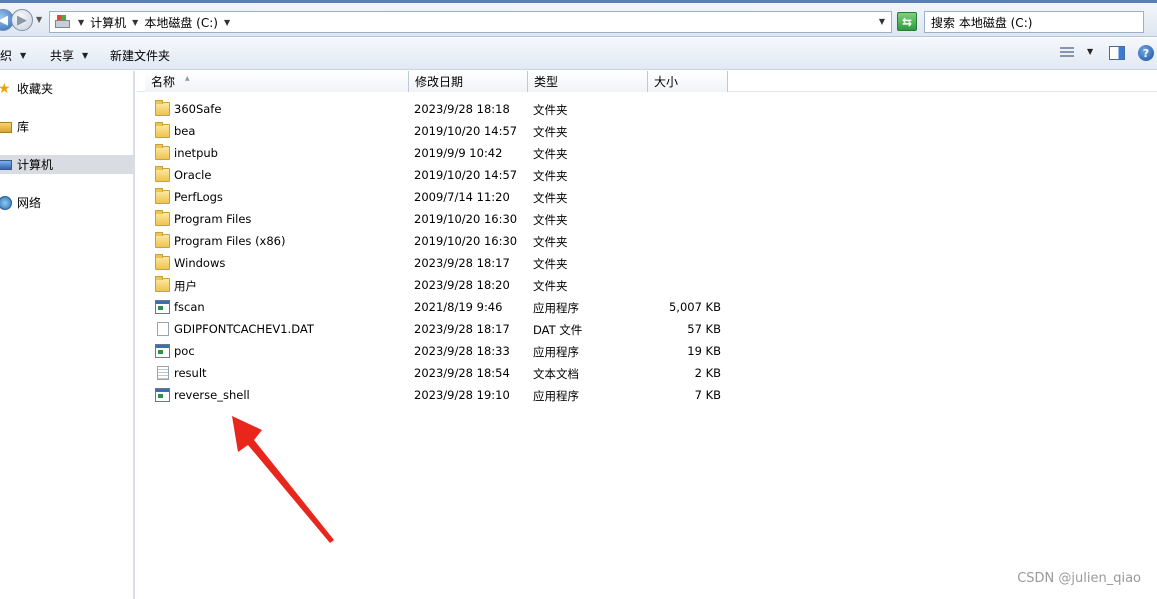 The height and width of the screenshot is (599, 1157). I want to click on help-icon: ?, so click(1146, 53).